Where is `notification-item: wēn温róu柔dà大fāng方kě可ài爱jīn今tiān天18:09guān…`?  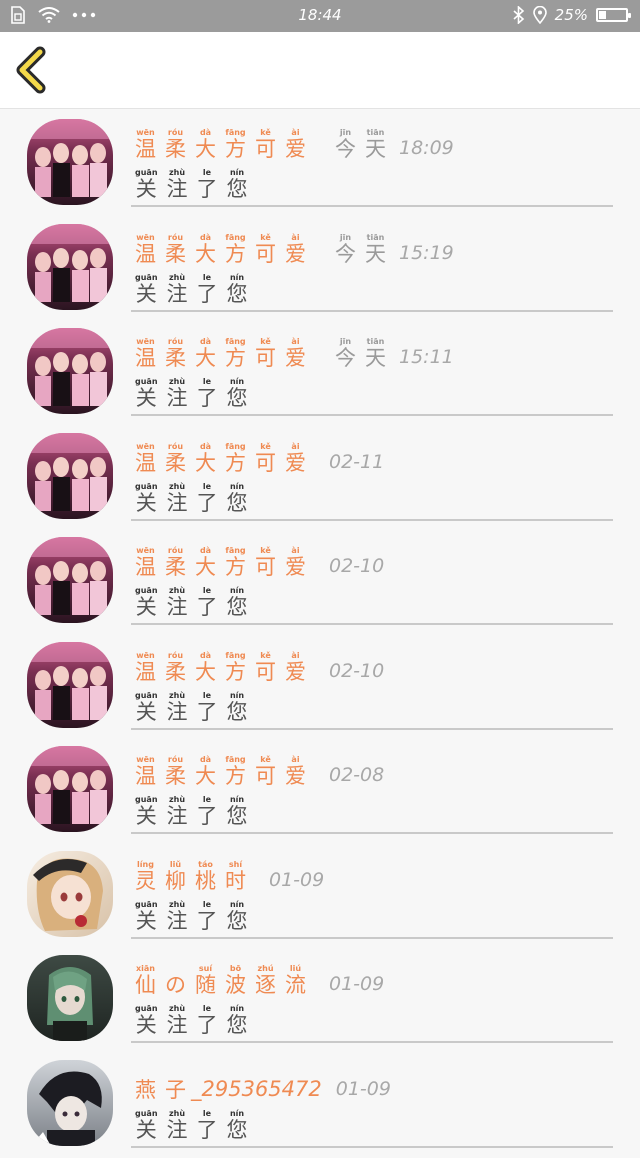 notification-item: wēn温róu柔dà大fāng方kě可ài爱jīn今tiān天18:09guān… is located at coordinates (320, 165).